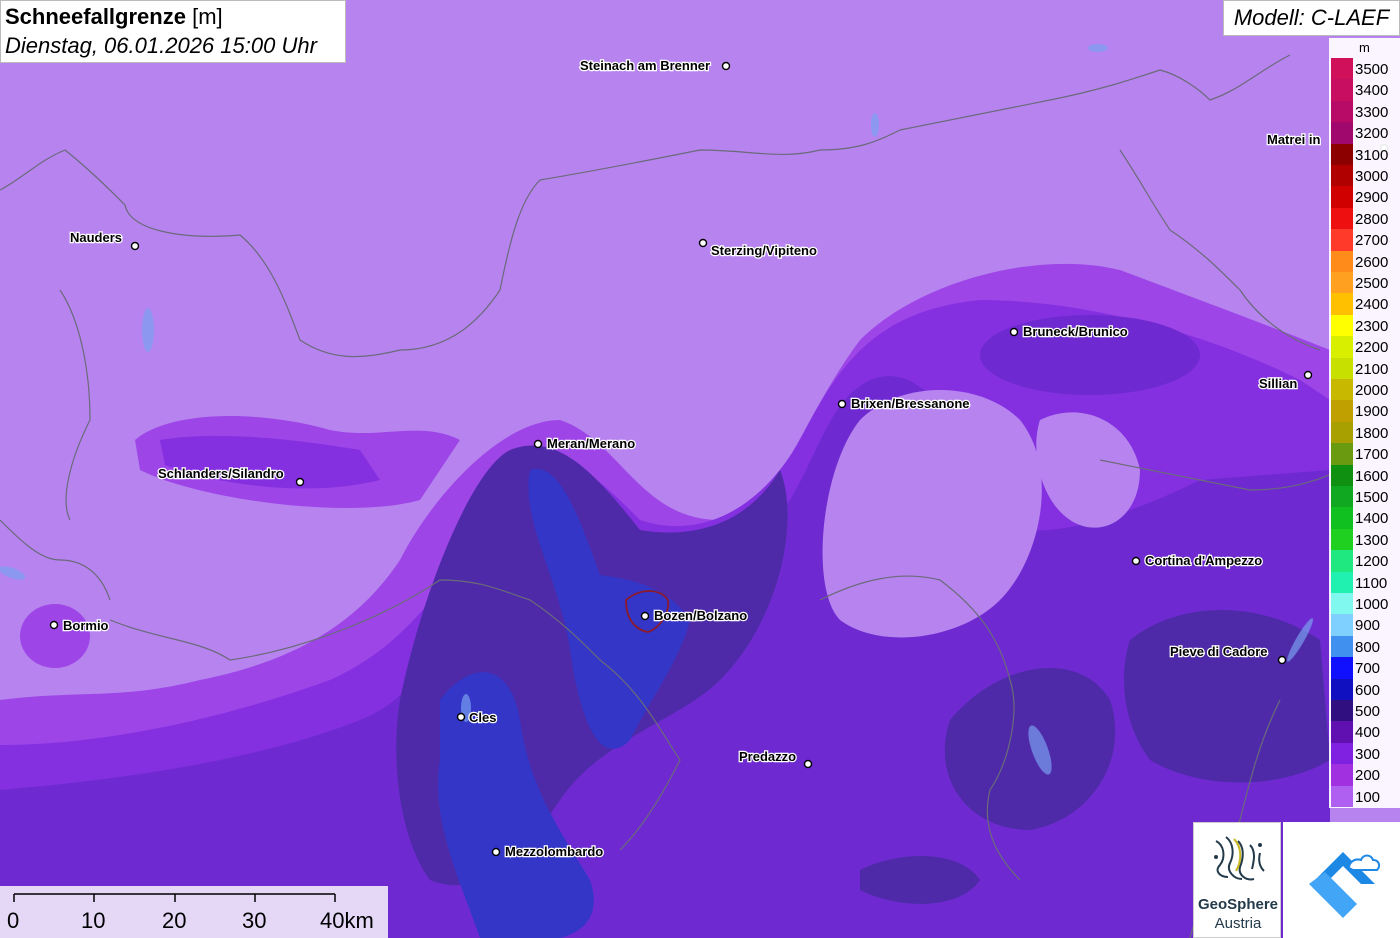  I want to click on legend-label: 1800, so click(1372, 433).